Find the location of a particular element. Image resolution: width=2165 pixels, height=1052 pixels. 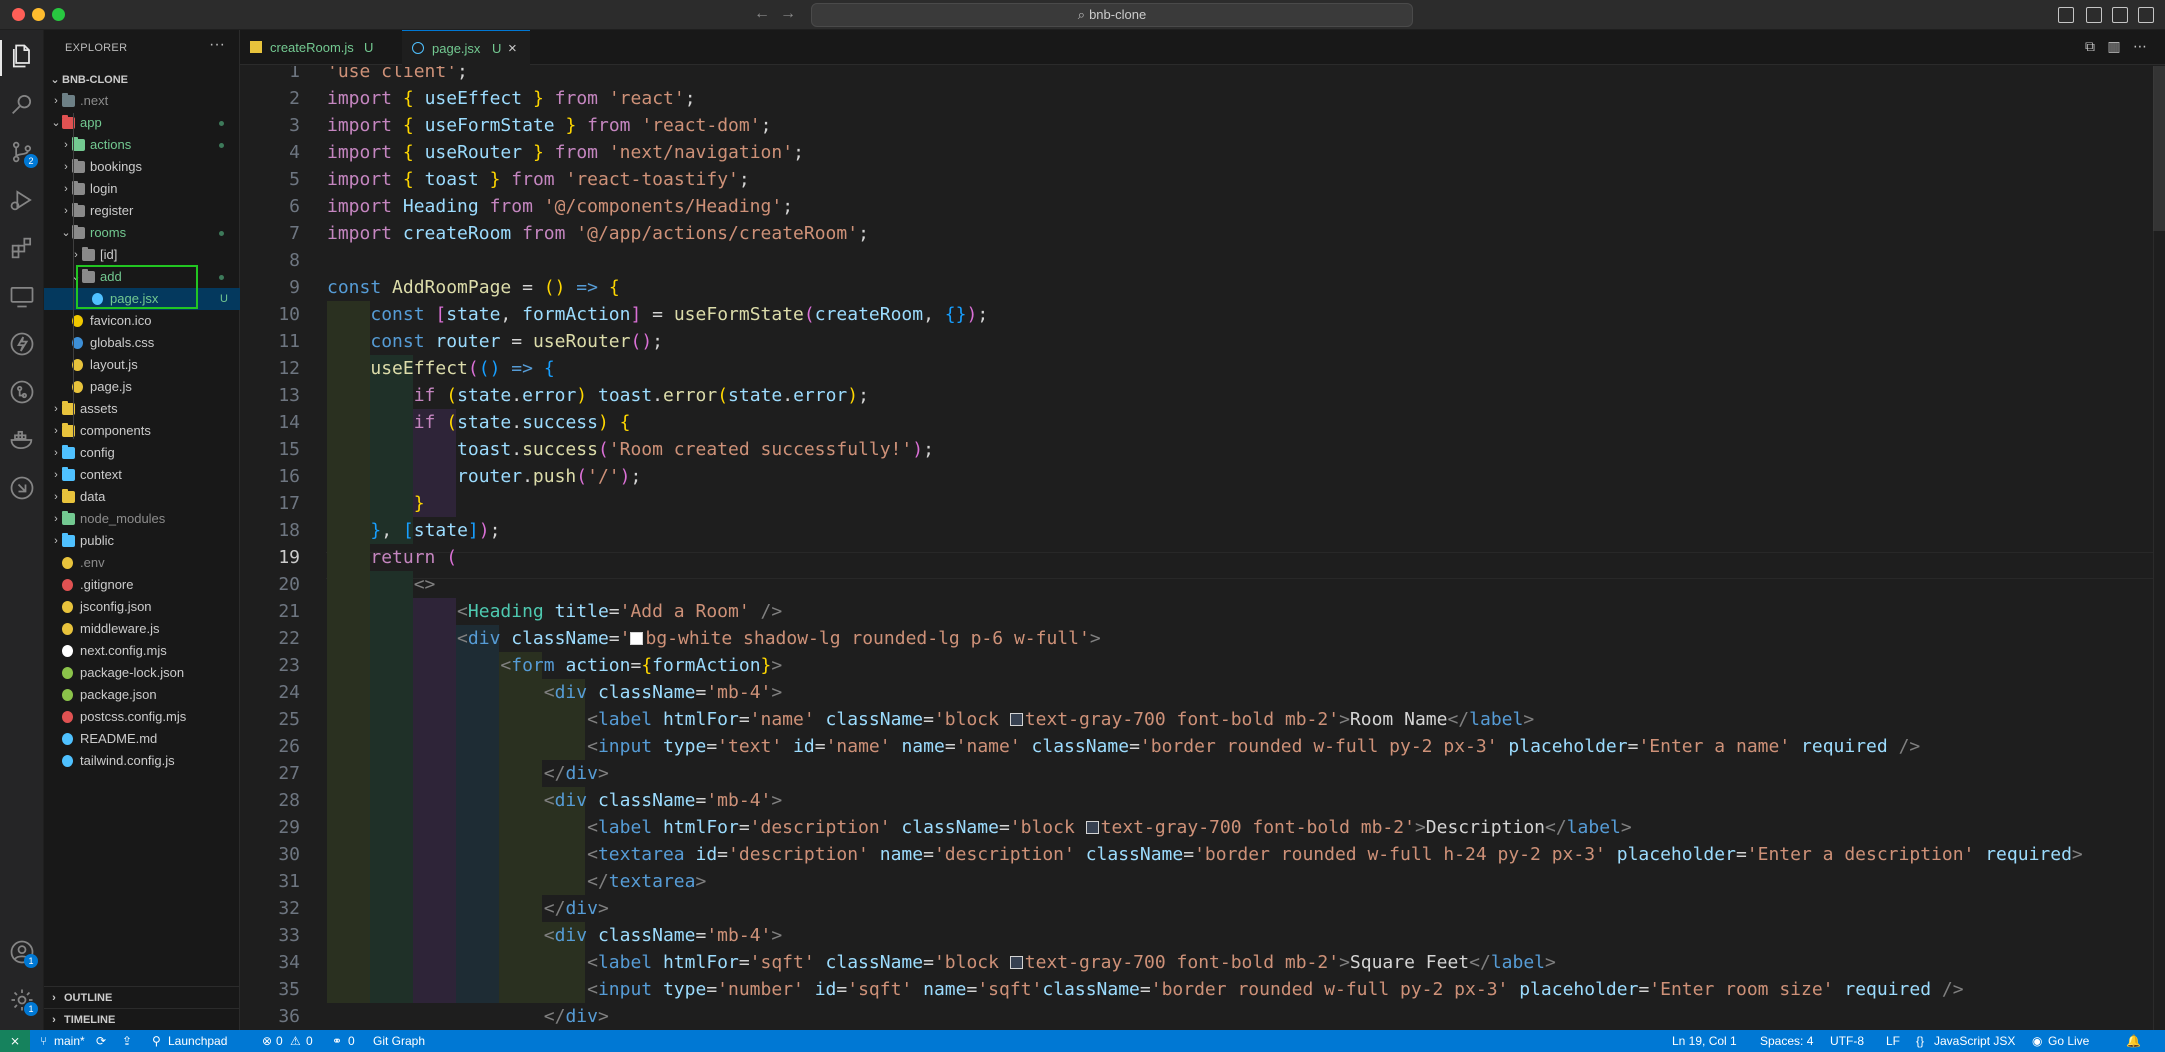

docker-icon is located at coordinates (22, 440).